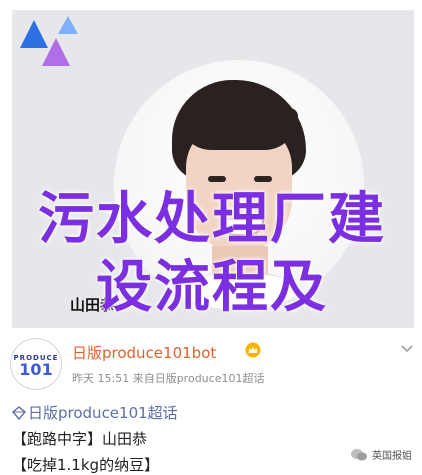 The image size is (422, 475). What do you see at coordinates (103, 413) in the screenshot?
I see `topic-link: 日版produce101超话` at bounding box center [103, 413].